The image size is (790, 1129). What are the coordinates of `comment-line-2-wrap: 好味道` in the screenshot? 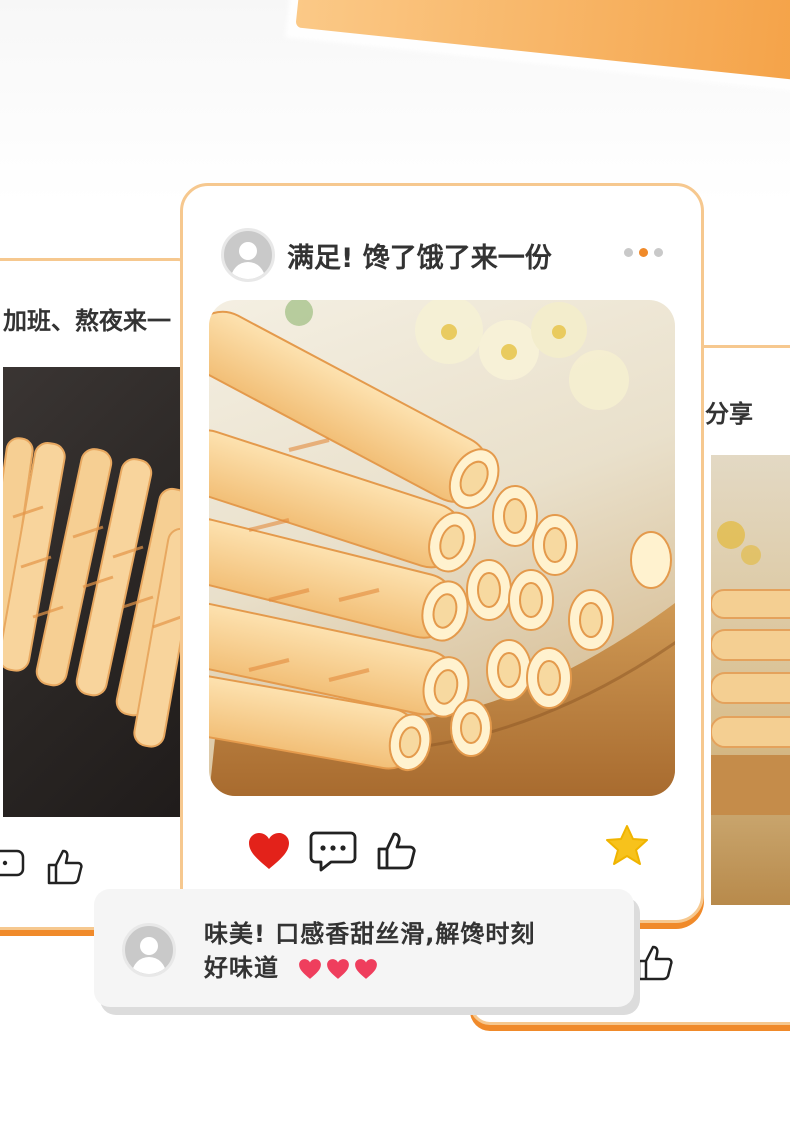 It's located at (369, 968).